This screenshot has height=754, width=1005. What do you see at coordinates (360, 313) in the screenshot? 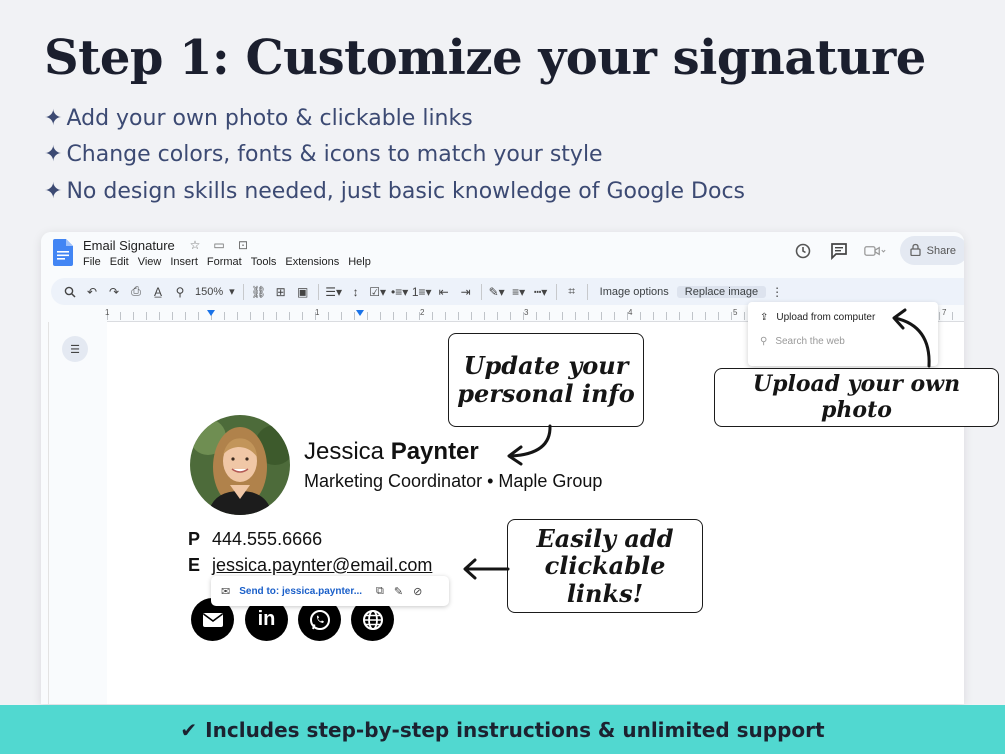
I see `right-indent-marker` at bounding box center [360, 313].